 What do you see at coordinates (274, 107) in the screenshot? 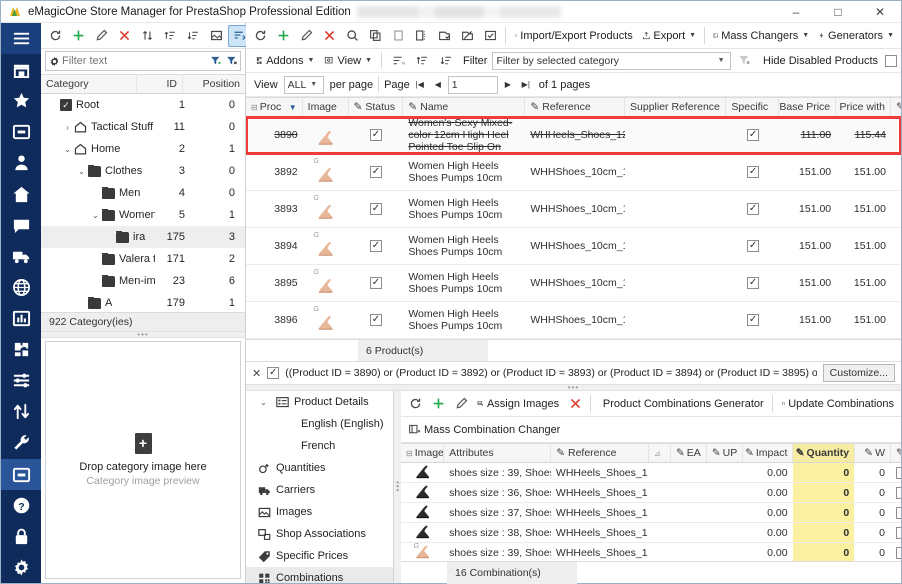
I see `column-header-proc: ⊟ Proc ▼` at bounding box center [274, 107].